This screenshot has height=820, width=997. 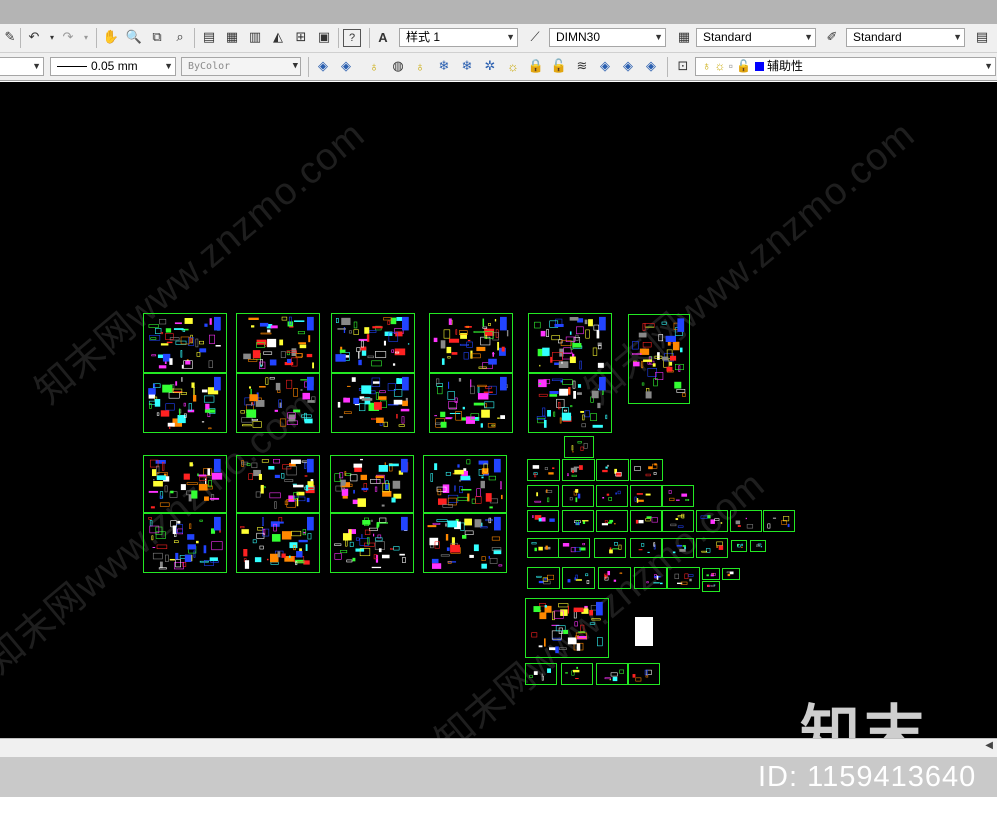 What do you see at coordinates (278, 37) in the screenshot?
I see `sheet-set-icon: ◭` at bounding box center [278, 37].